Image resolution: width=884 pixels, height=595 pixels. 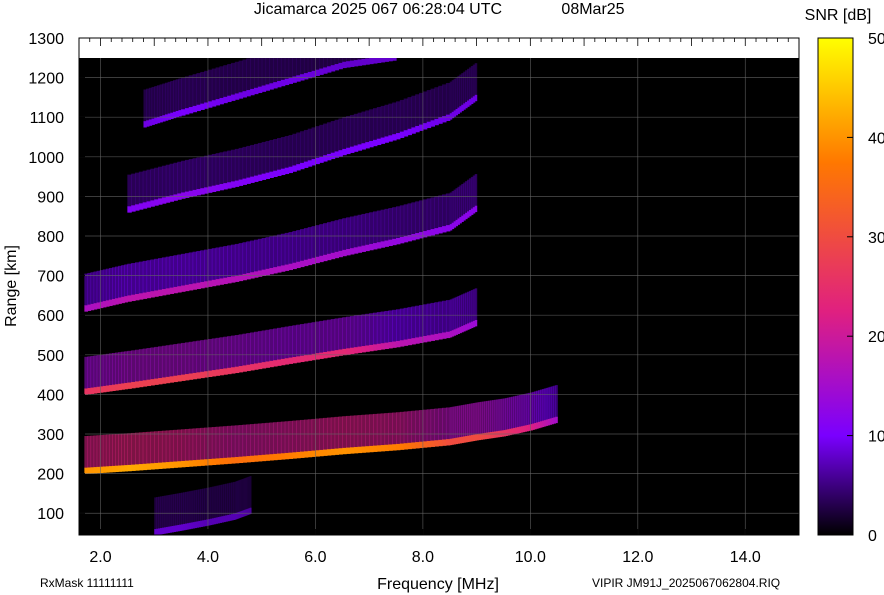 I want to click on colorbar, so click(x=835, y=286).